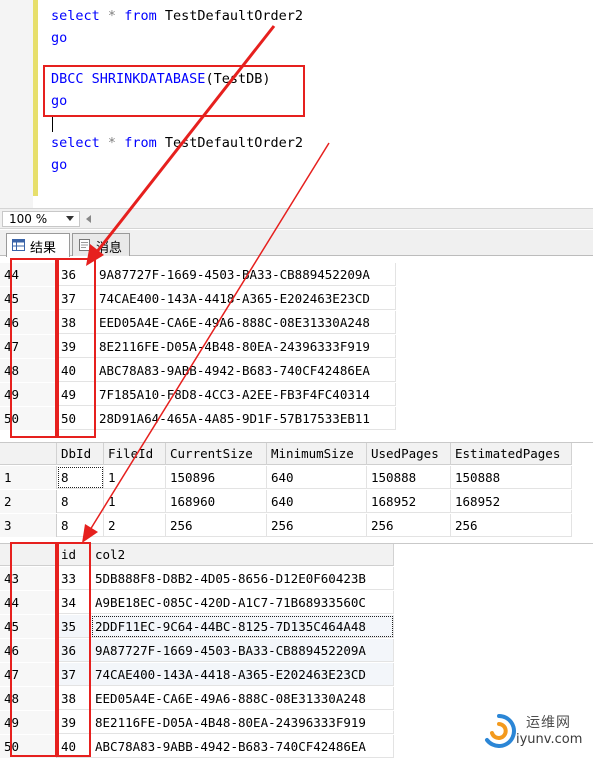 The height and width of the screenshot is (759, 593). What do you see at coordinates (59, 165) in the screenshot?
I see `code-line-6: go` at bounding box center [59, 165].